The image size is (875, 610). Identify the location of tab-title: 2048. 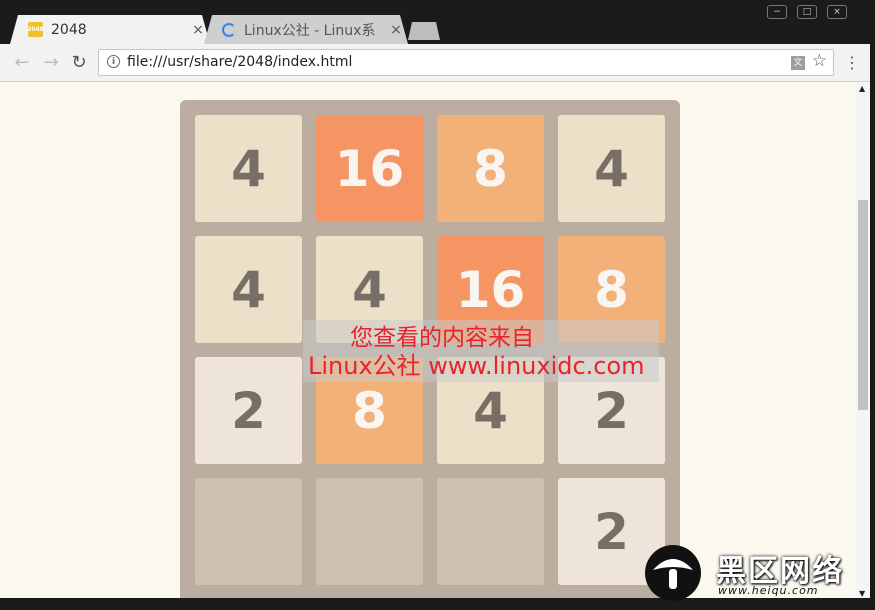
(69, 29).